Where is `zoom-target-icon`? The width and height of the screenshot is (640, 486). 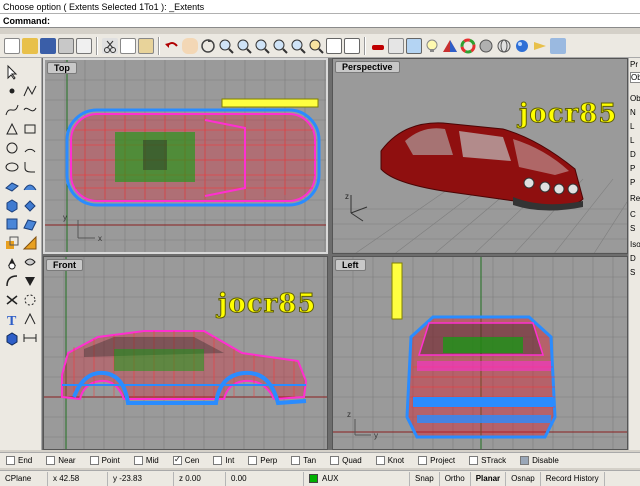 zoom-target-icon is located at coordinates (316, 46).